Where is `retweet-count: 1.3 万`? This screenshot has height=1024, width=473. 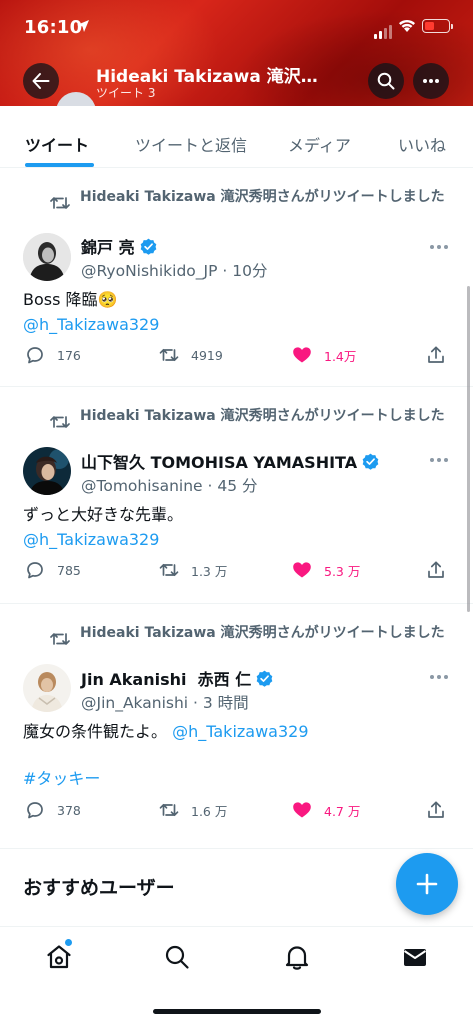 retweet-count: 1.3 万 is located at coordinates (209, 571).